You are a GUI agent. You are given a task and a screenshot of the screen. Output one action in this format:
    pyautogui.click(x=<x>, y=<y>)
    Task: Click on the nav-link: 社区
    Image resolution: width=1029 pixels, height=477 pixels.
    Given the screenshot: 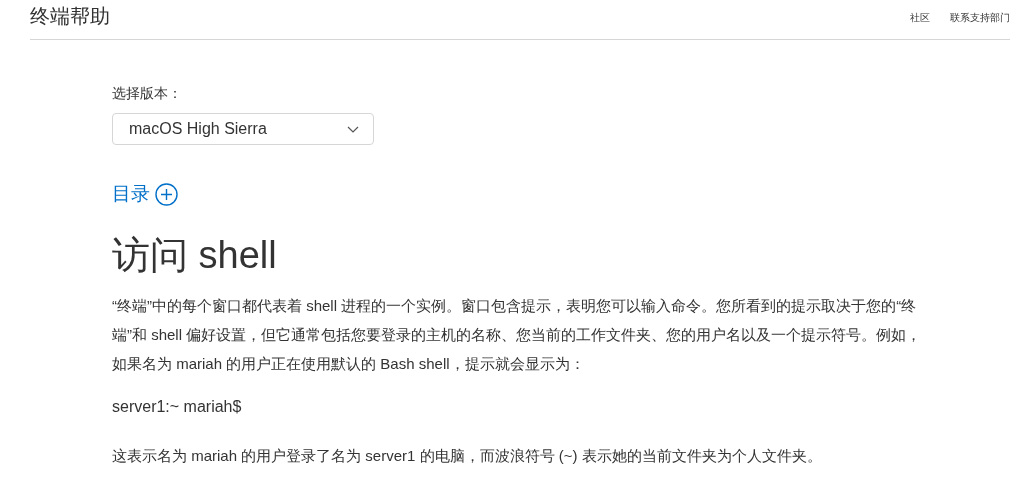 What is the action you would take?
    pyautogui.click(x=920, y=17)
    